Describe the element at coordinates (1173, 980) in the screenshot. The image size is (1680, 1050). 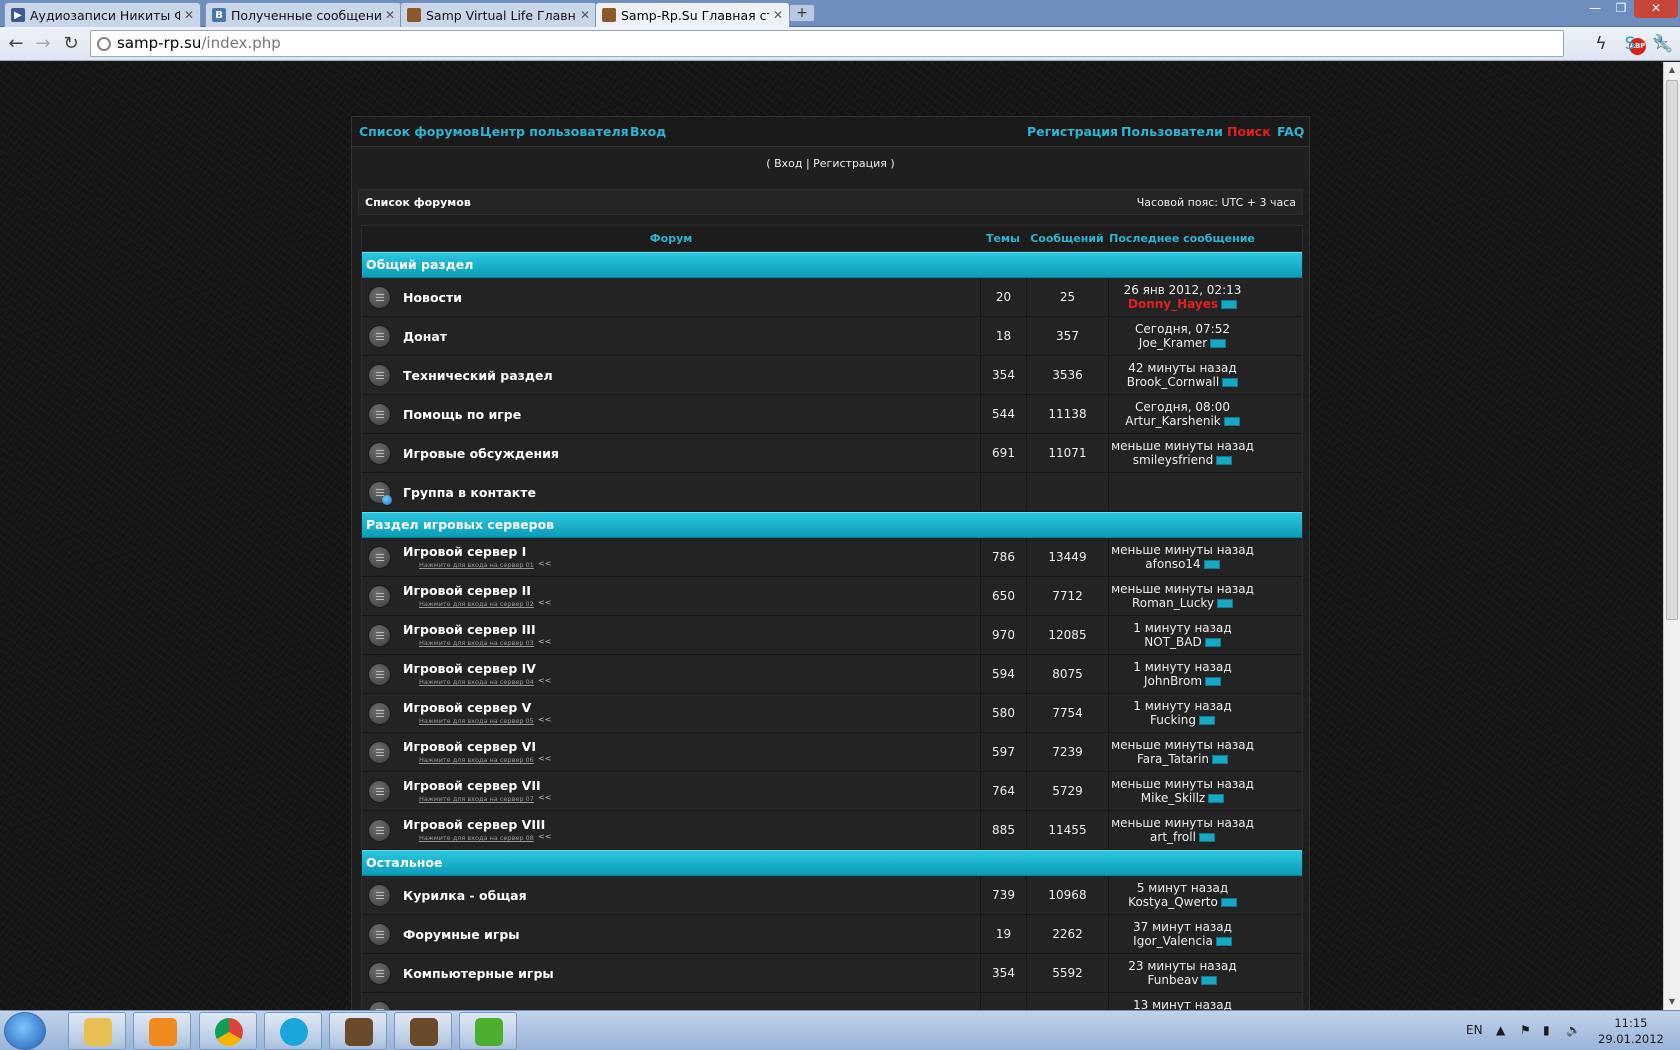
I see `last-post-author: Funbeav` at that location.